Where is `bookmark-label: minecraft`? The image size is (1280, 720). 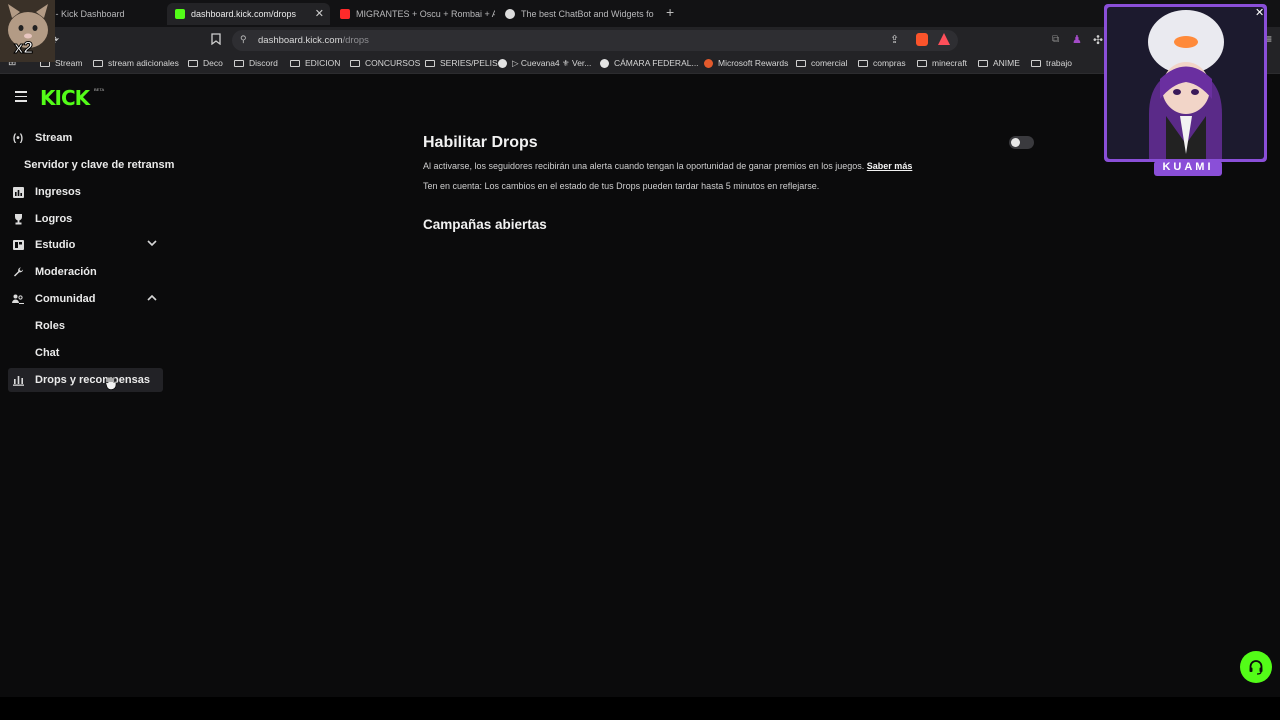
bookmark-label: minecraft is located at coordinates (949, 63).